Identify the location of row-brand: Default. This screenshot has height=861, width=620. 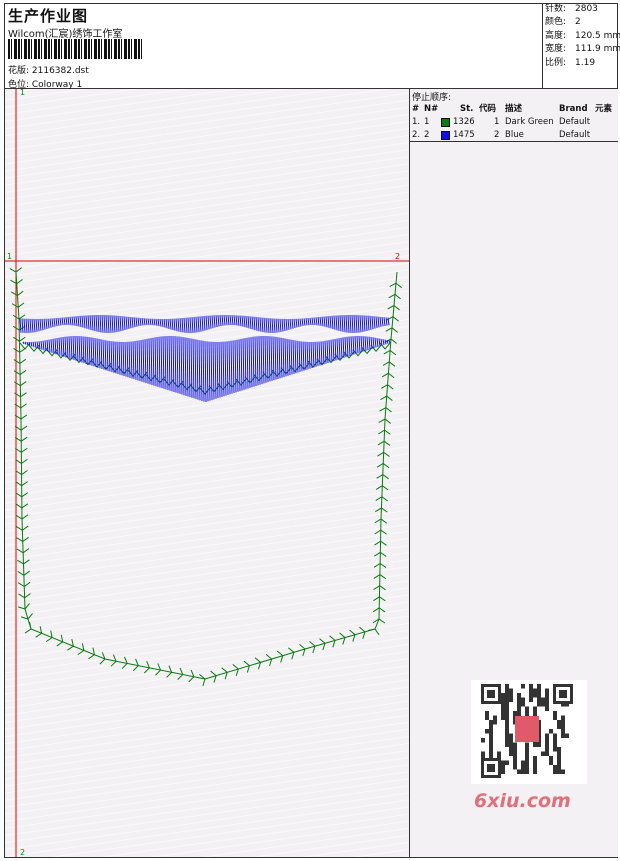
(575, 122).